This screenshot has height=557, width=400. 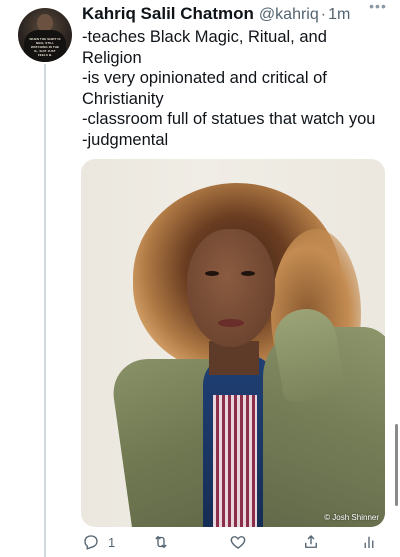 I want to click on tweet-actions: 1, so click(x=237, y=543).